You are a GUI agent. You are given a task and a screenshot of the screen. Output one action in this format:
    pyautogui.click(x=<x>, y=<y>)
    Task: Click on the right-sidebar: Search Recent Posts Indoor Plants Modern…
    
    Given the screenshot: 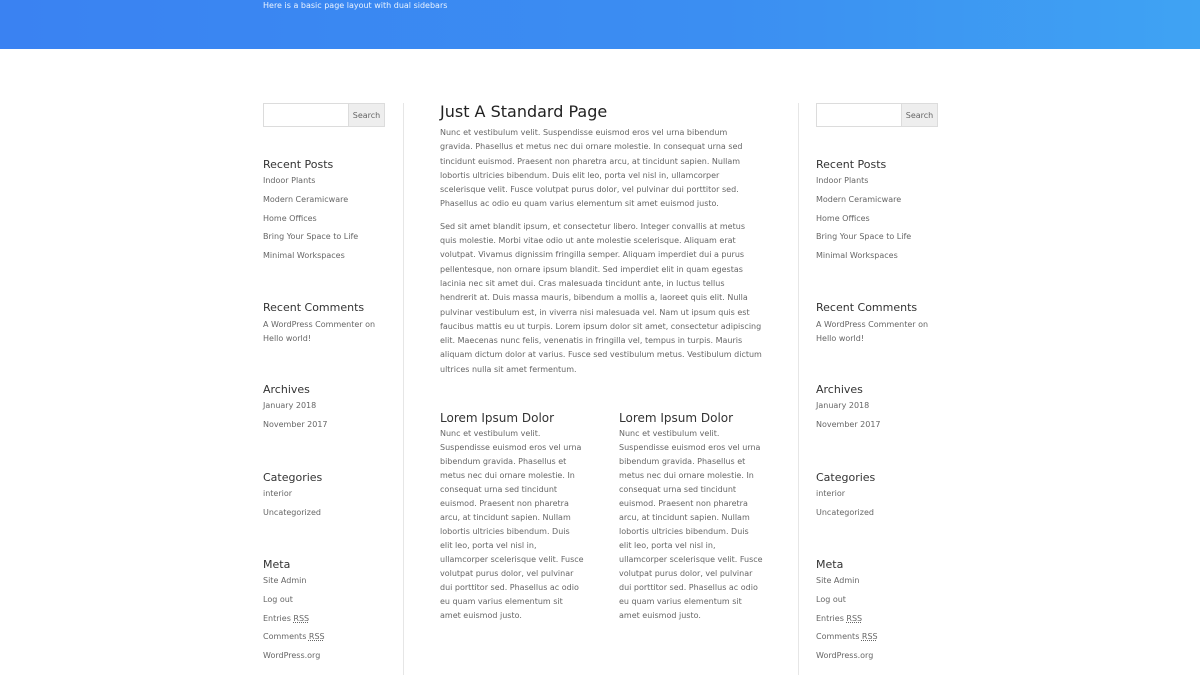 What is the action you would take?
    pyautogui.click(x=877, y=381)
    